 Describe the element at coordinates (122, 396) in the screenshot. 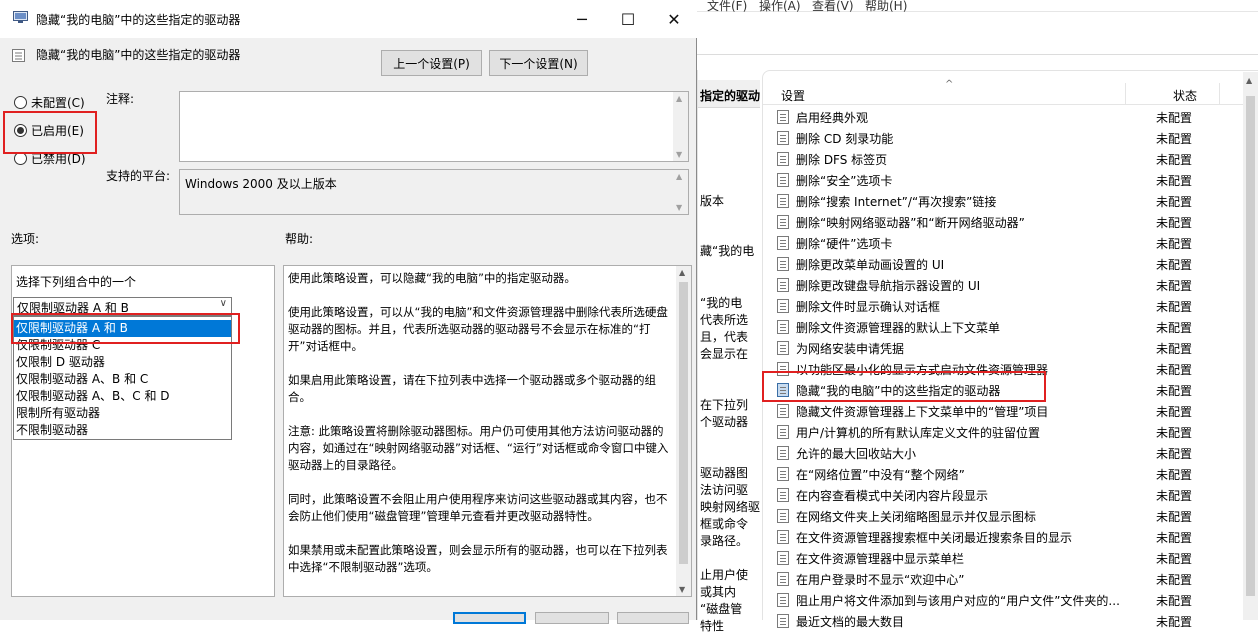

I see `dropdown-option: 仅限制驱动器 A、B、C 和 D` at that location.